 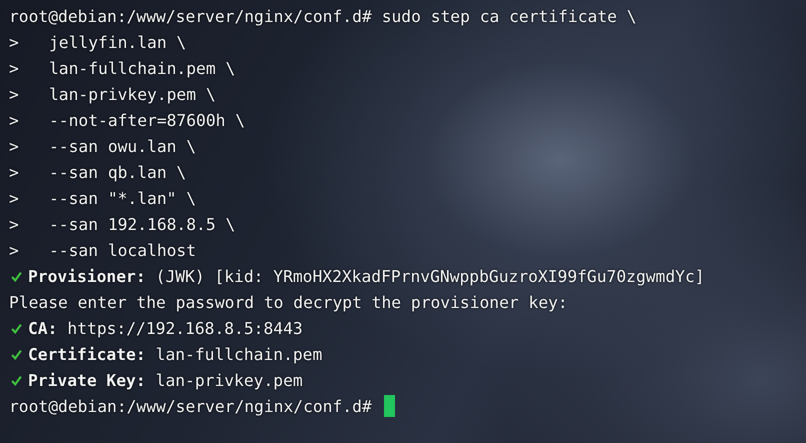 What do you see at coordinates (142, 68) in the screenshot?
I see `command-text: lan-fullchain.pem \` at bounding box center [142, 68].